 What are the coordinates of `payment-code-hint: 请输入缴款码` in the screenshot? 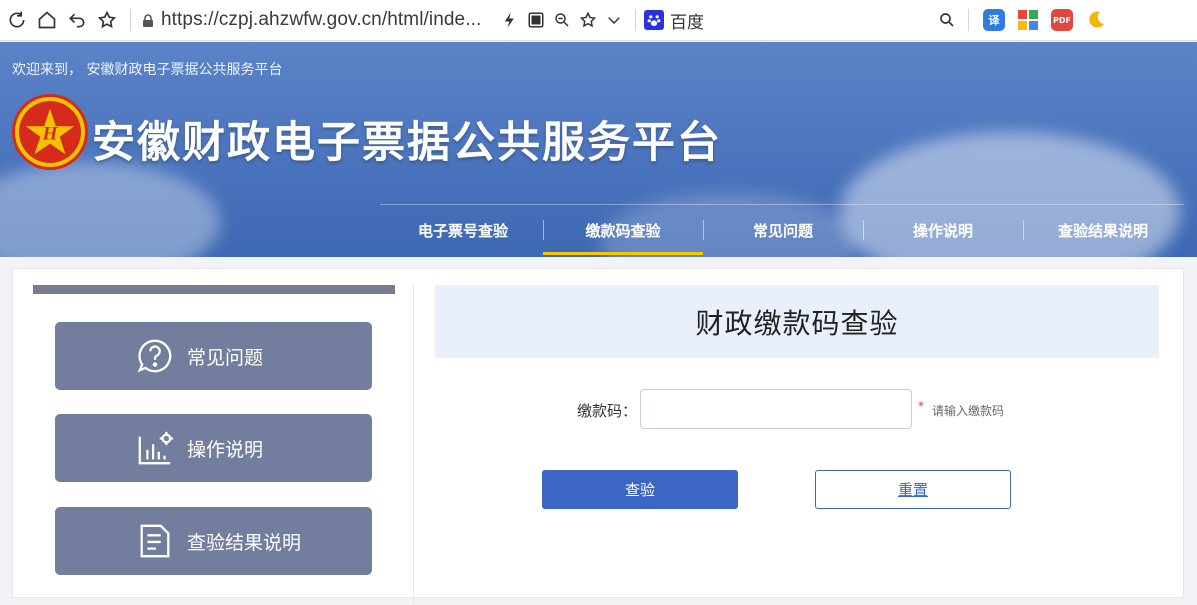 It's located at (968, 411).